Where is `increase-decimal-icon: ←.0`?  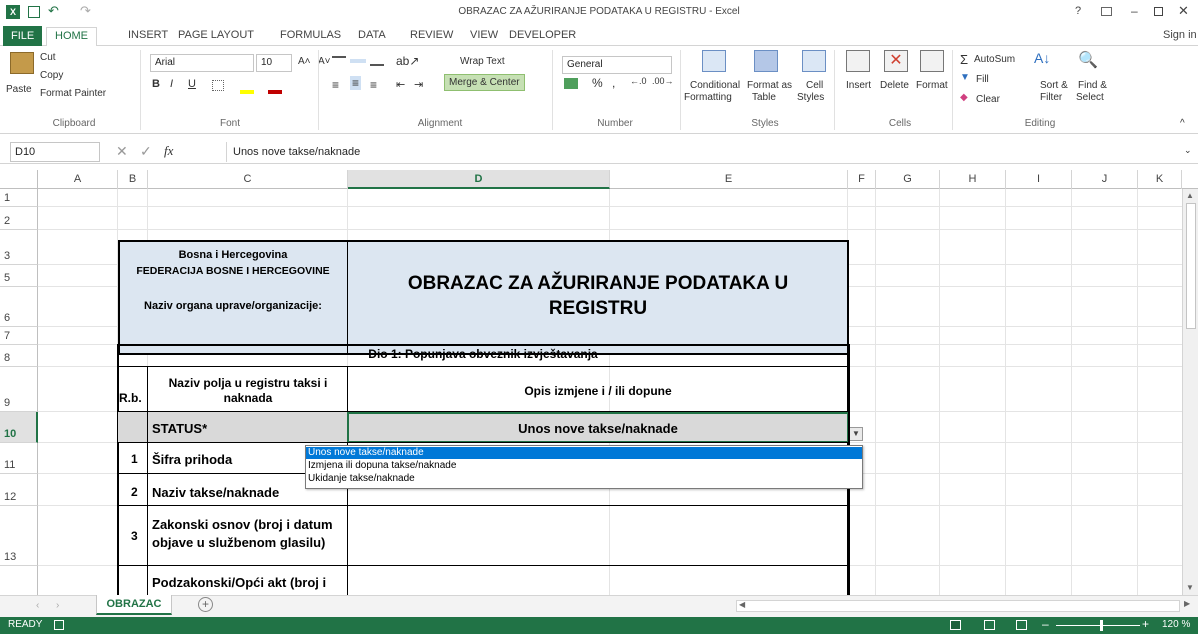
increase-decimal-icon: ←.0 is located at coordinates (638, 81).